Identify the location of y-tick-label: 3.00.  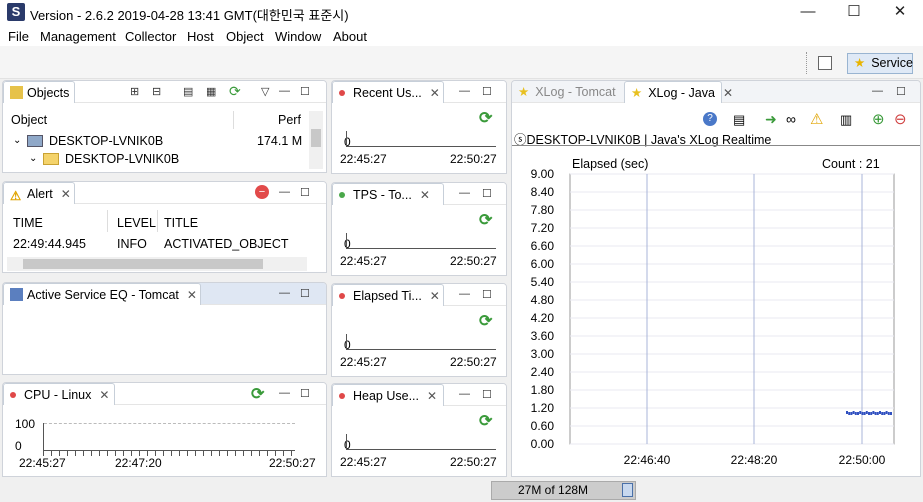
(543, 354).